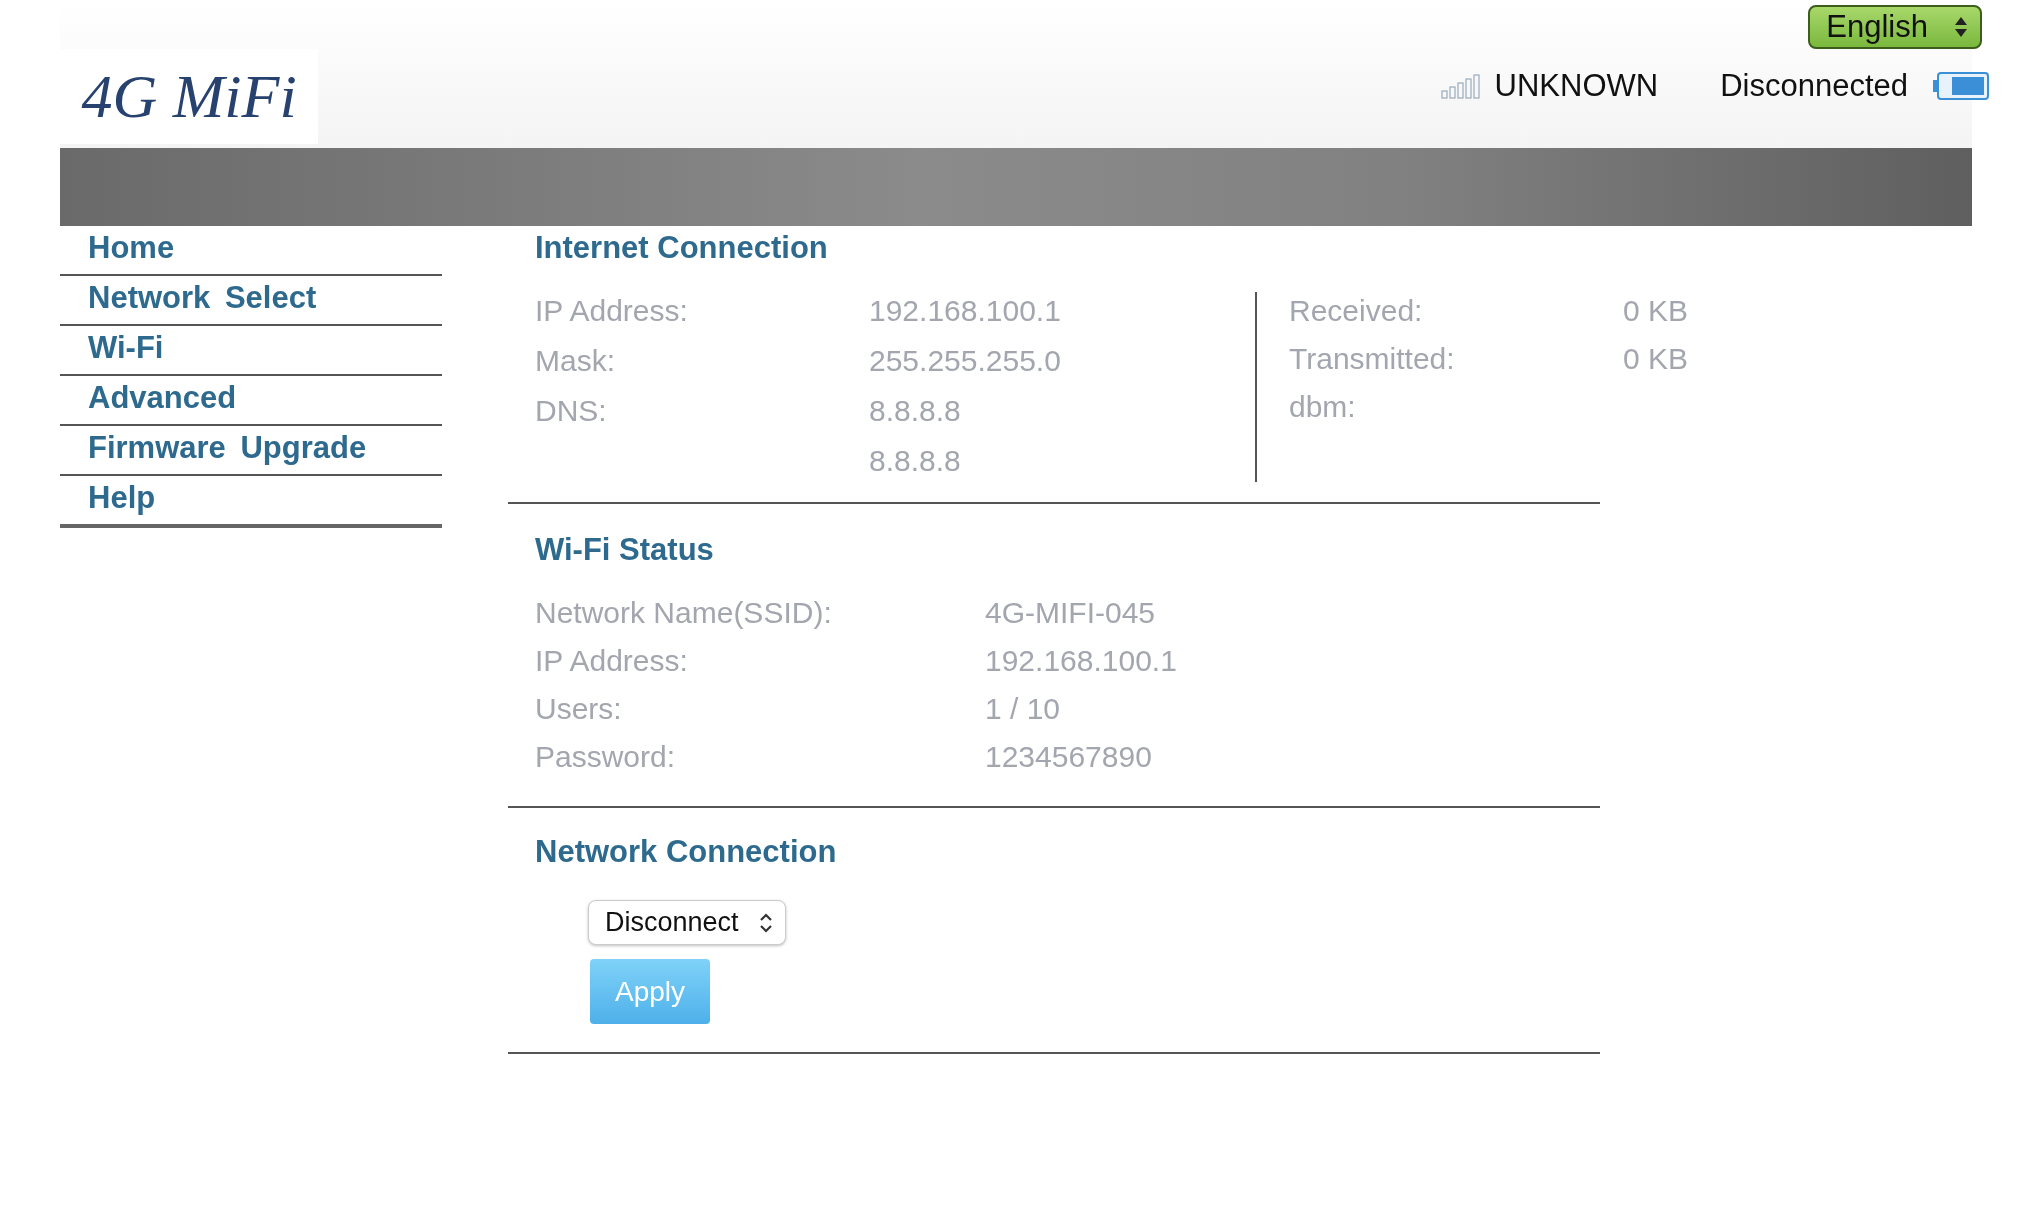  What do you see at coordinates (1356, 311) in the screenshot?
I see `field-label: Received:` at bounding box center [1356, 311].